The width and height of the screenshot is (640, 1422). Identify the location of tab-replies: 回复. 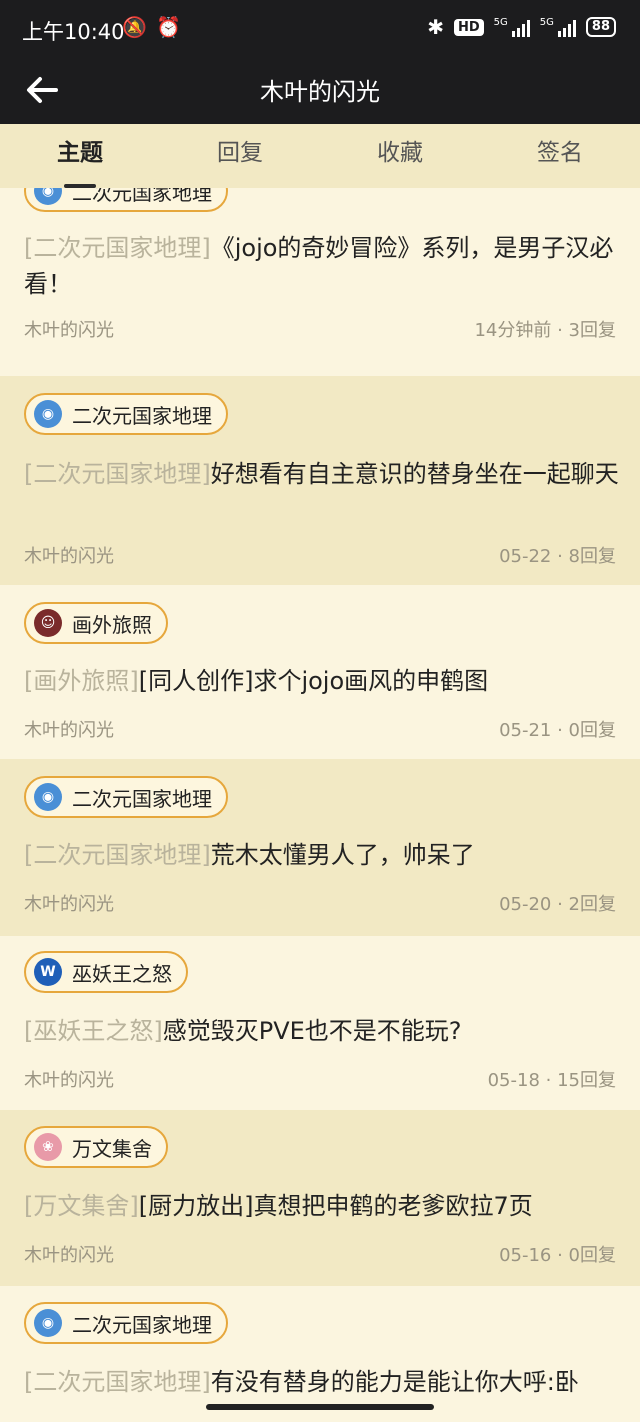
(240, 156).